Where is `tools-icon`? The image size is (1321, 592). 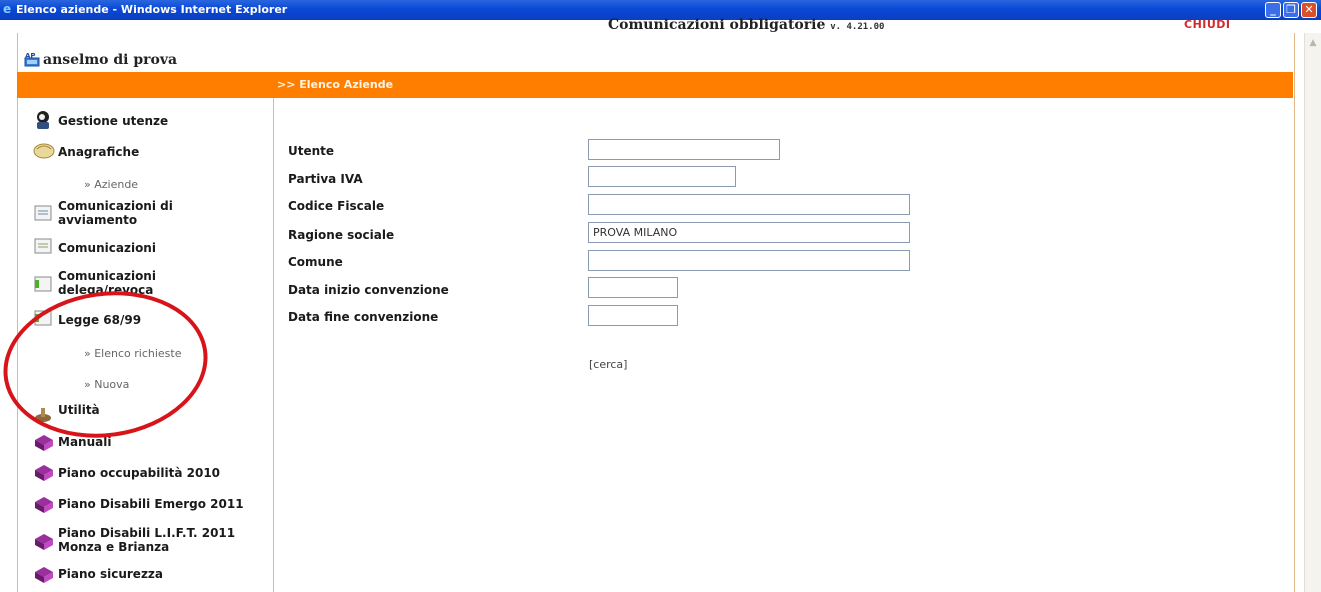
tools-icon is located at coordinates (43, 415).